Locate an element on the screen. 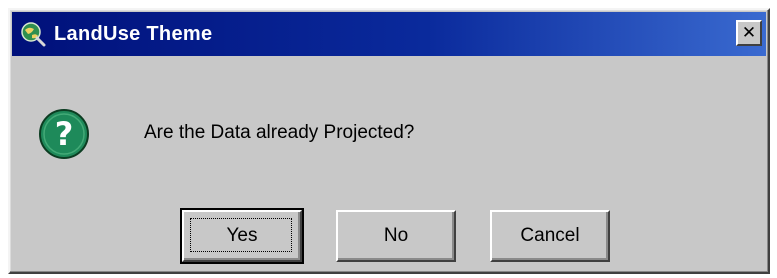  close-icon: ✕ is located at coordinates (749, 32).